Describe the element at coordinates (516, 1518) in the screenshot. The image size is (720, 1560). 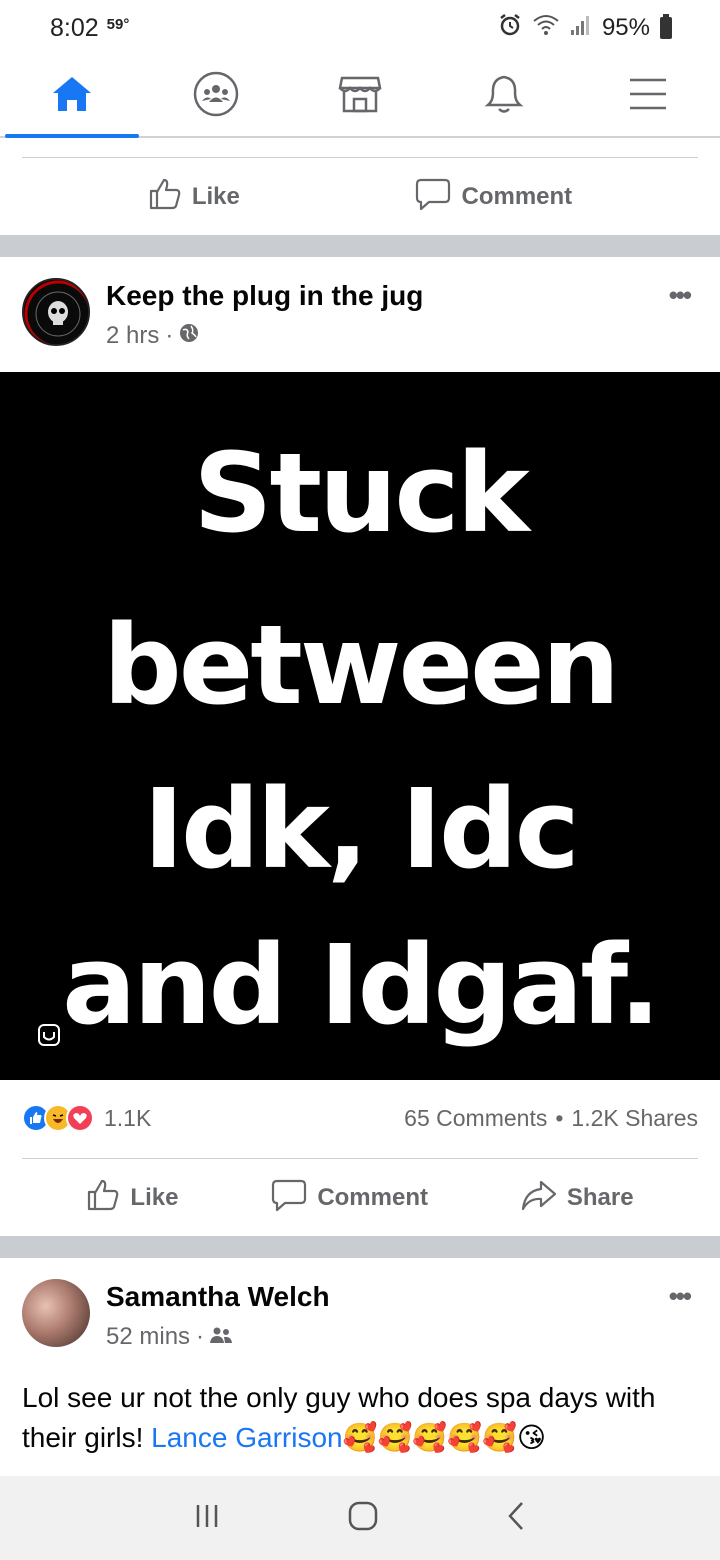
I see `back-button` at that location.